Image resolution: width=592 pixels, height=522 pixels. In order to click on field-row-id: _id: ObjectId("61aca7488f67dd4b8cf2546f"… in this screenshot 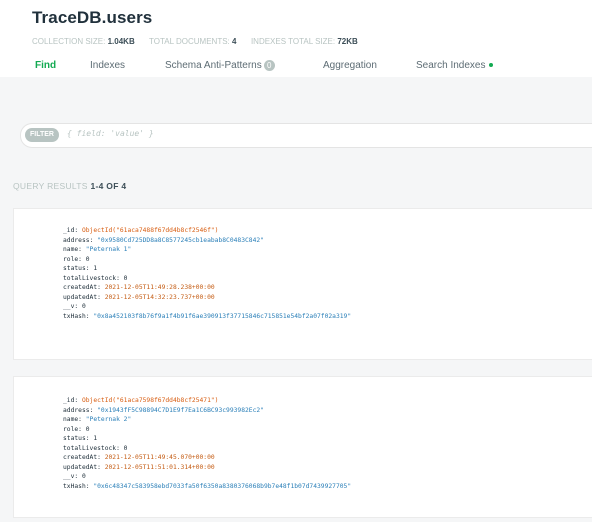, I will do `click(207, 231)`.